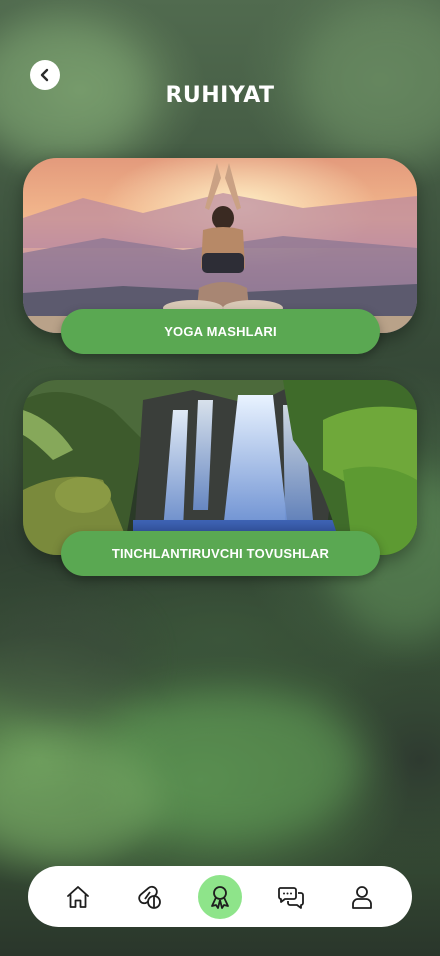 The width and height of the screenshot is (440, 956). I want to click on nav-award, so click(219, 896).